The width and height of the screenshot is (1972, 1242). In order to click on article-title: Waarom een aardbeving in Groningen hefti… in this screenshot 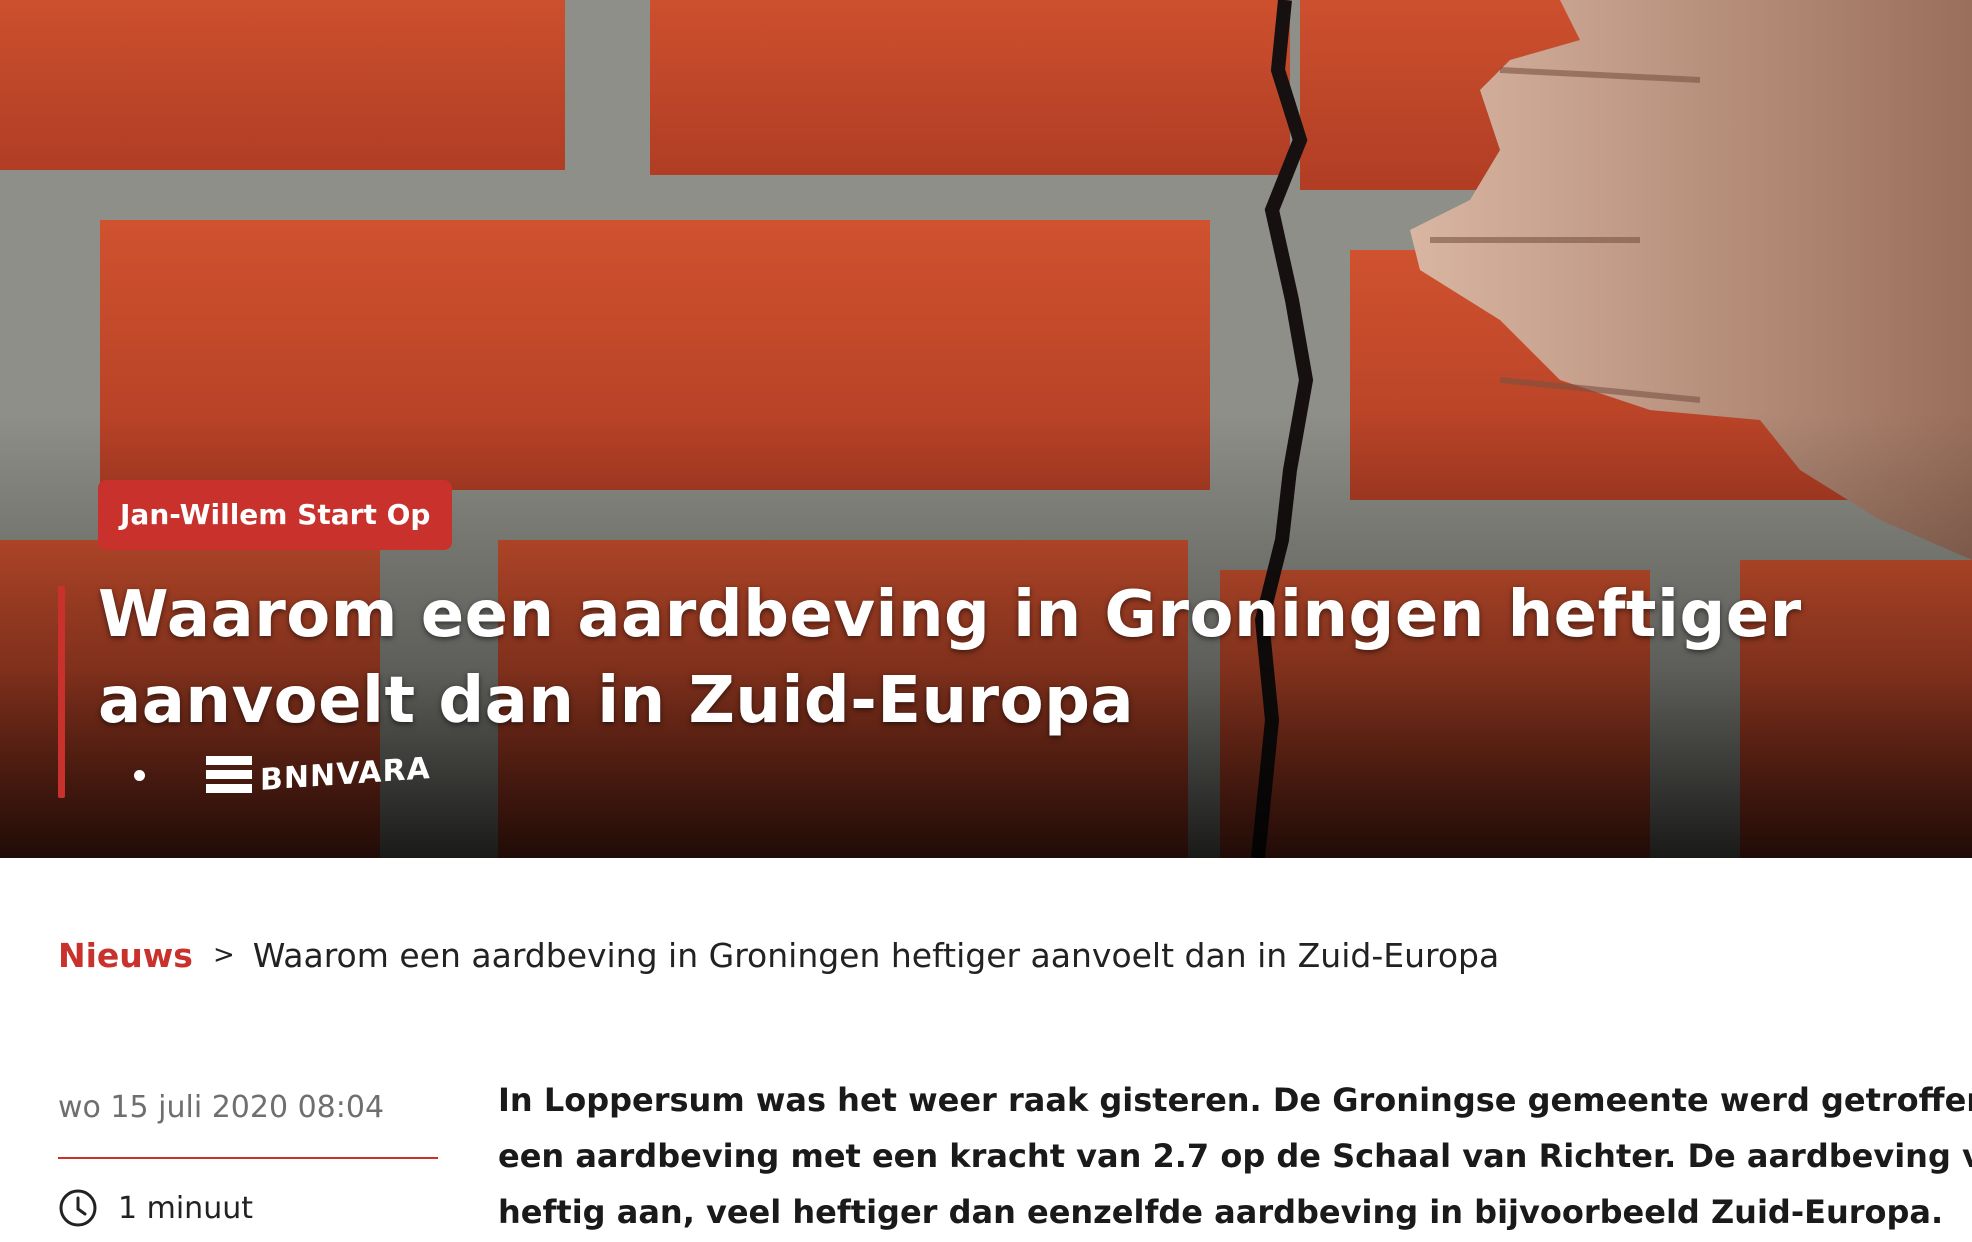, I will do `click(988, 658)`.